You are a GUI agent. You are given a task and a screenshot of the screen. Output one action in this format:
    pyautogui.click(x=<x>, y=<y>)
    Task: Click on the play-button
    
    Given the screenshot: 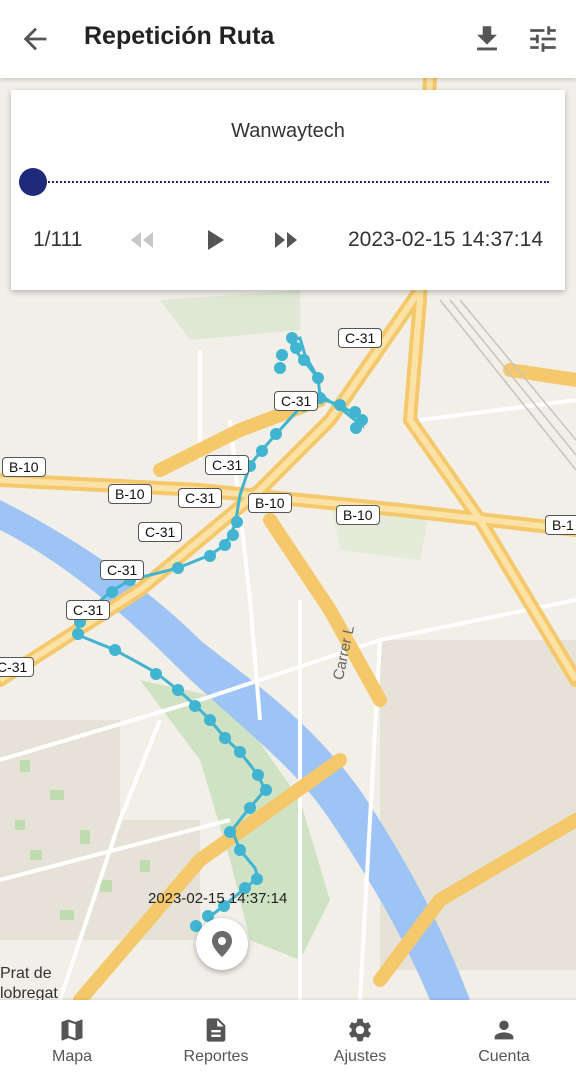 What is the action you would take?
    pyautogui.click(x=215, y=240)
    